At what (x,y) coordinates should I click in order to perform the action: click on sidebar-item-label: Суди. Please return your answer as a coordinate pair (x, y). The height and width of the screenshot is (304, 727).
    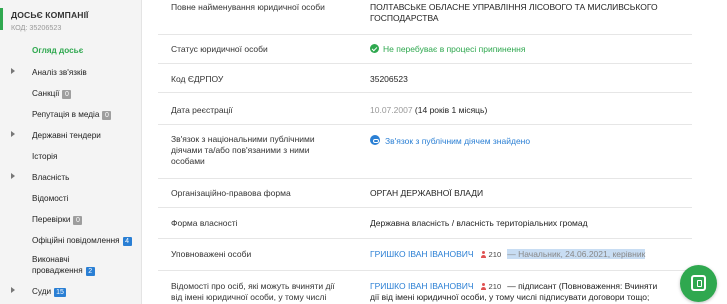
    Looking at the image, I should click on (42, 291).